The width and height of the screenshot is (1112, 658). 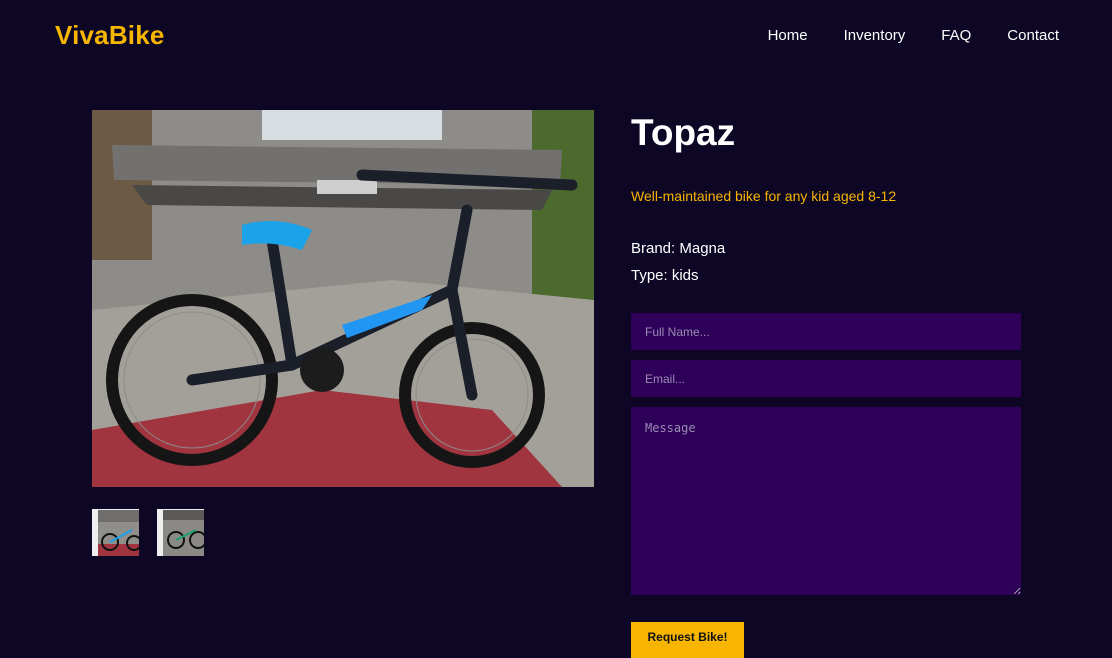 I want to click on nav-inventory: Inventory, so click(x=875, y=35).